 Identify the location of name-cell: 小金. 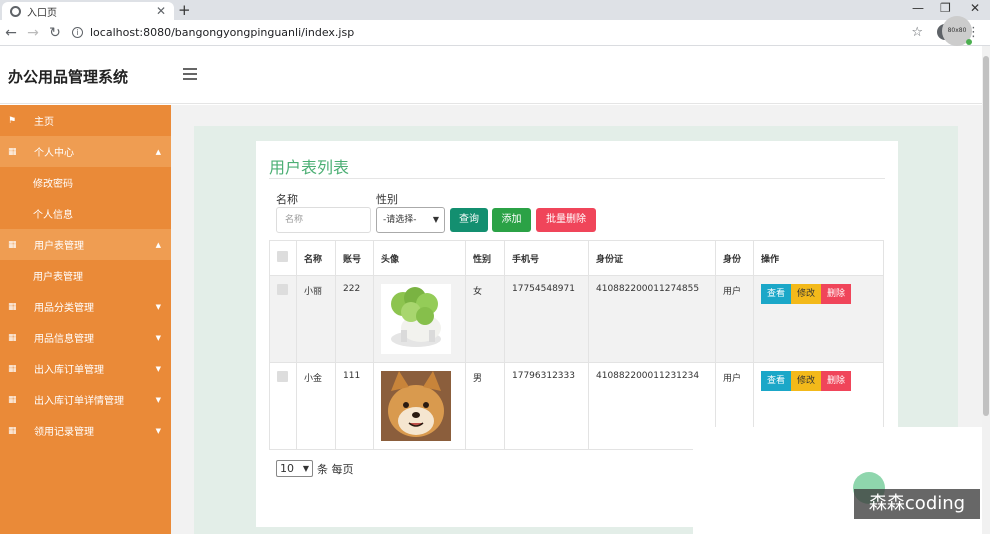
(316, 406).